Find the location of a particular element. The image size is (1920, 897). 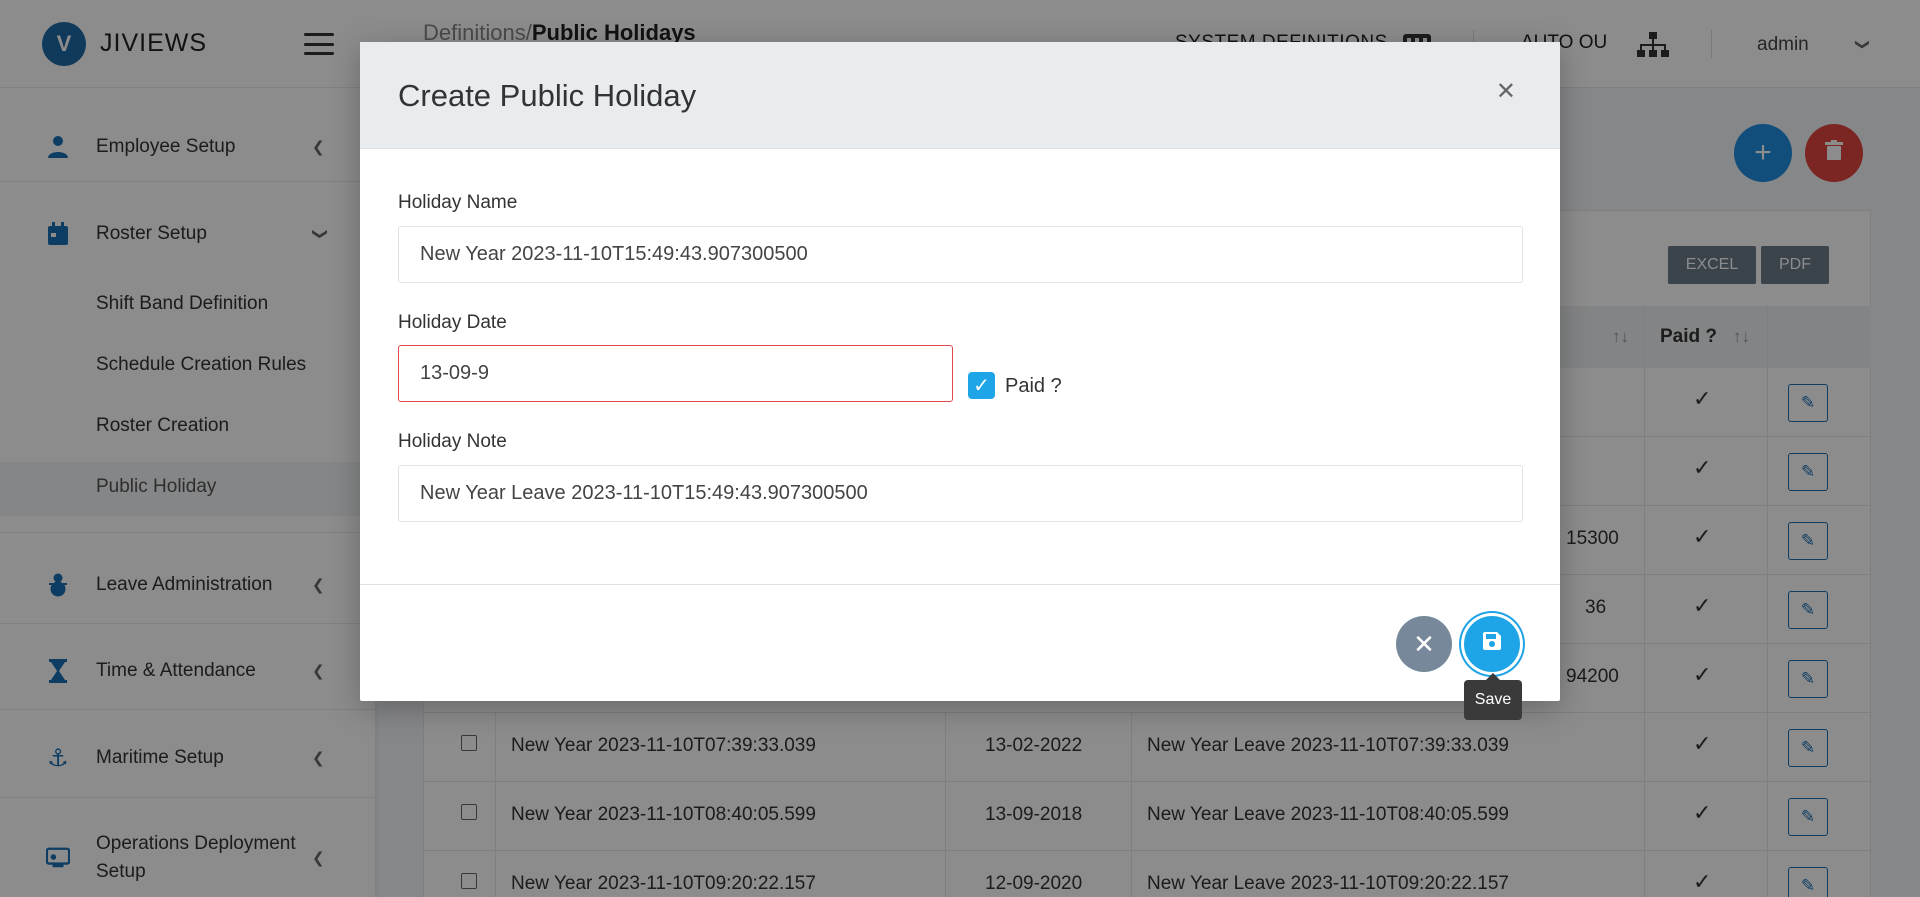

modal-footer-divider is located at coordinates (960, 584).